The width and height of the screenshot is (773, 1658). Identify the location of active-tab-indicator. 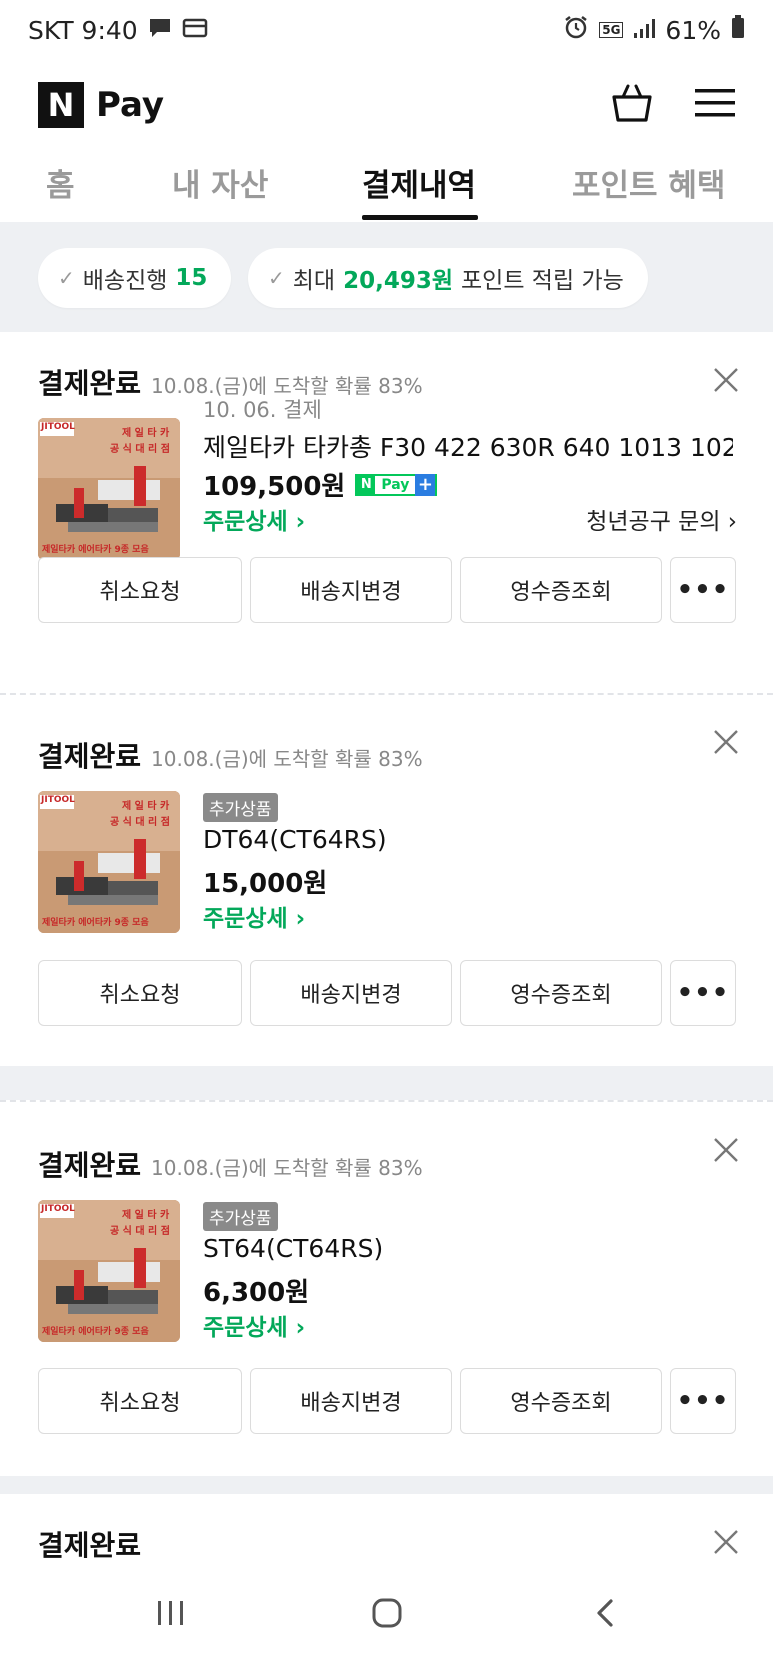
(420, 217).